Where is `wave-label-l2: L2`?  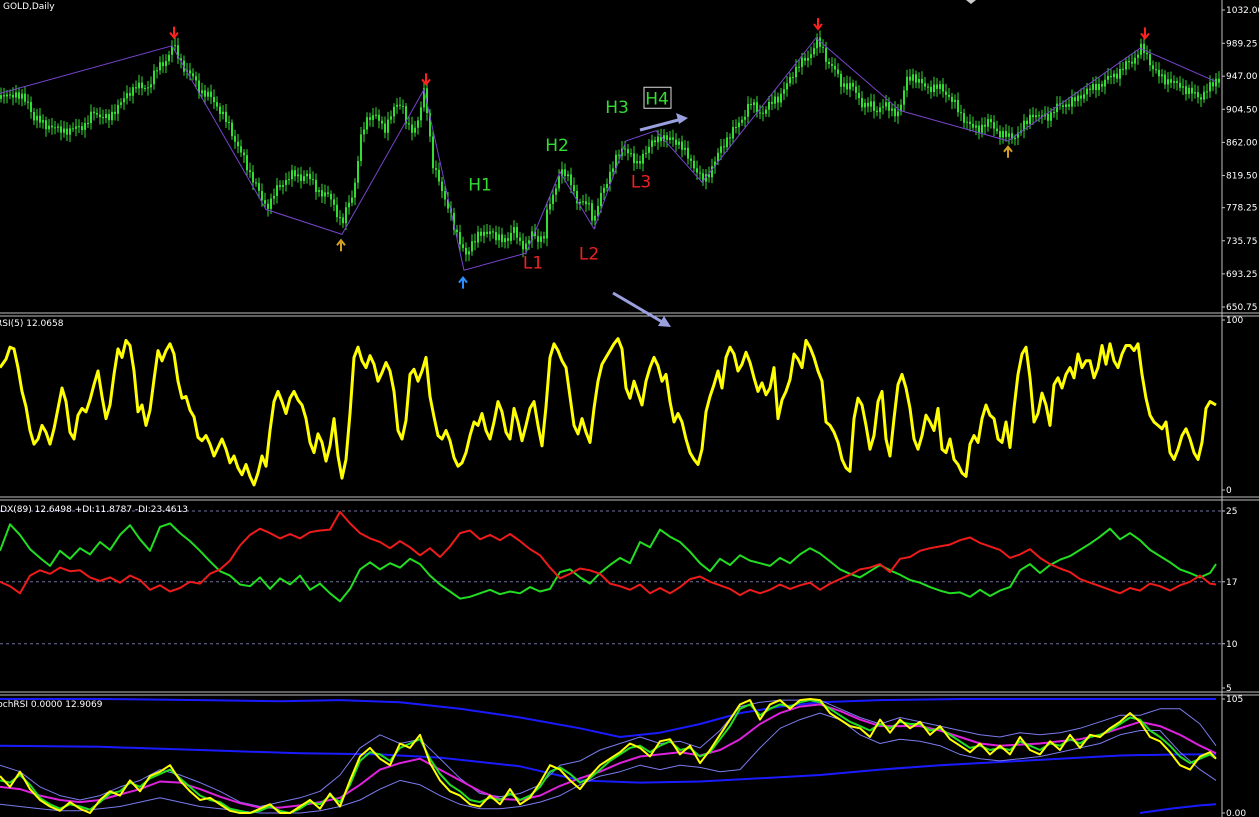 wave-label-l2: L2 is located at coordinates (589, 254).